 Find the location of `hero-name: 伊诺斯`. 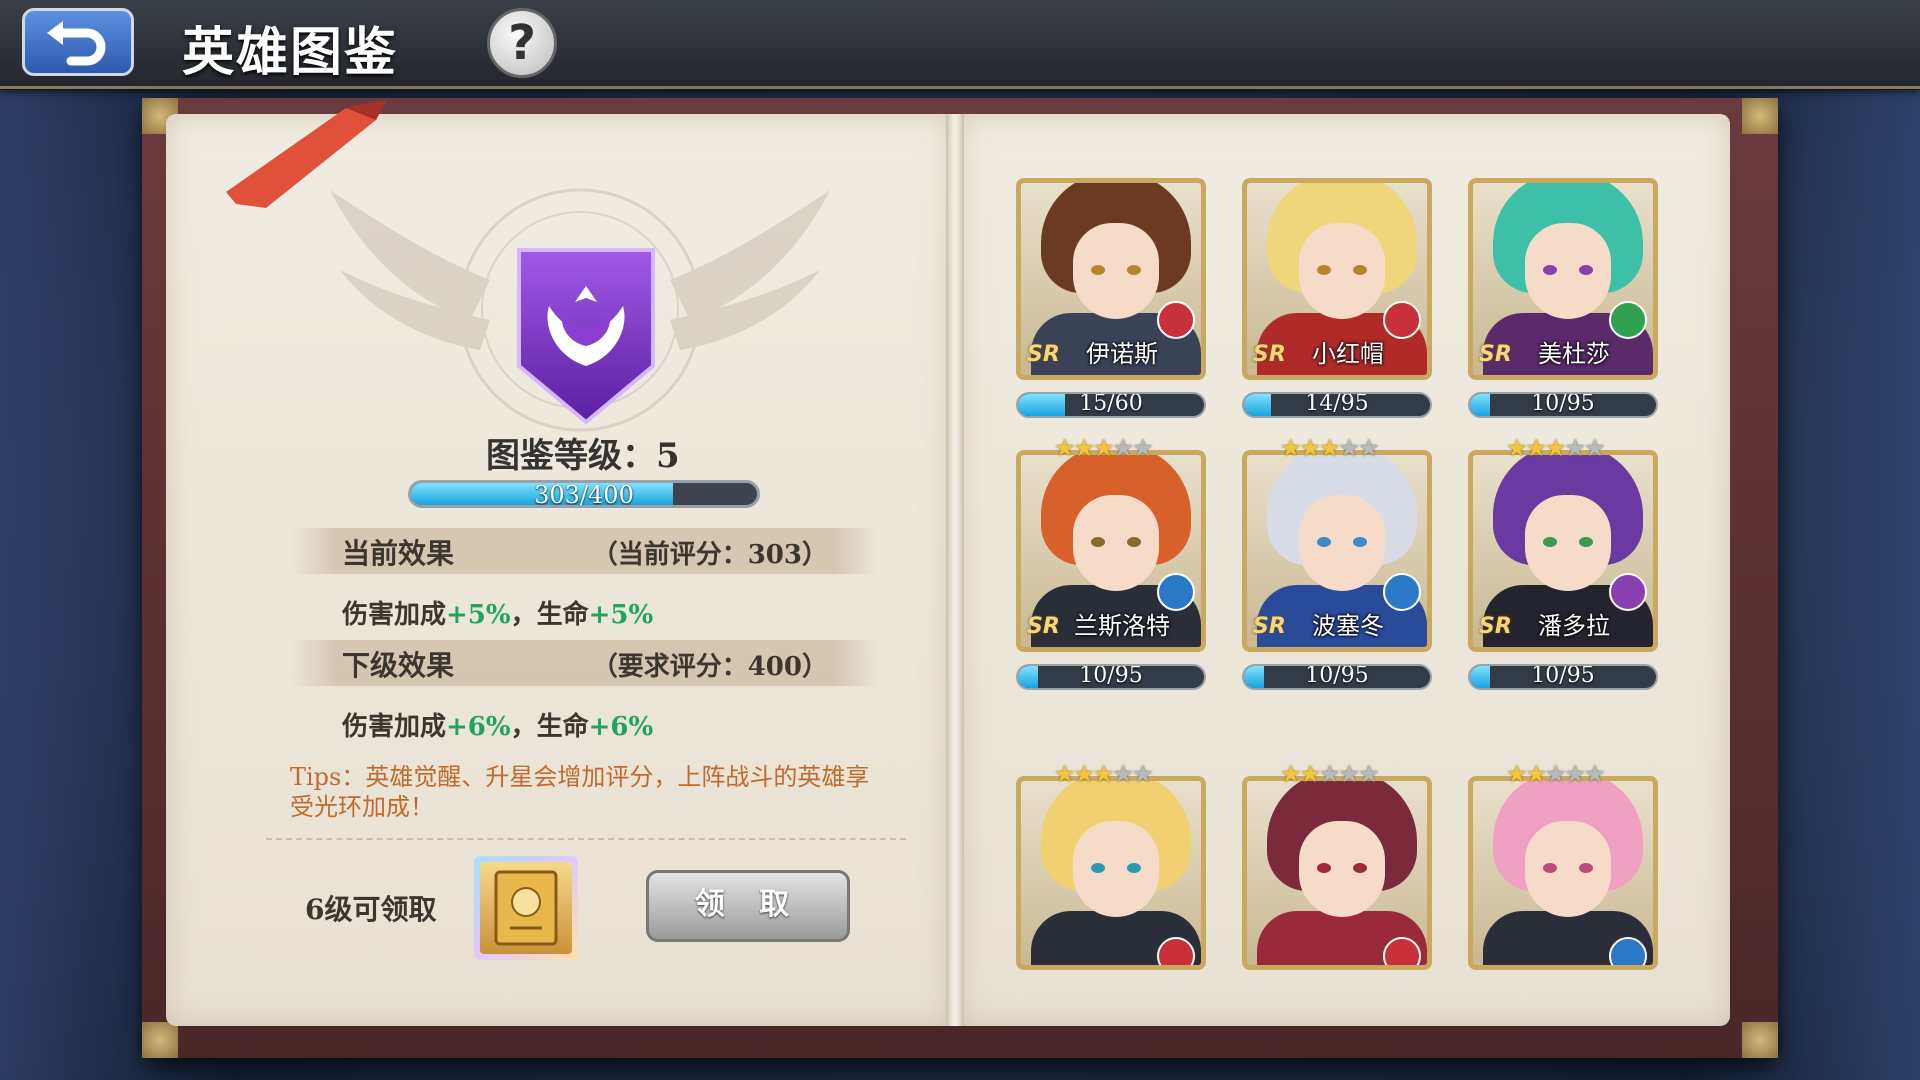

hero-name: 伊诺斯 is located at coordinates (1122, 354).